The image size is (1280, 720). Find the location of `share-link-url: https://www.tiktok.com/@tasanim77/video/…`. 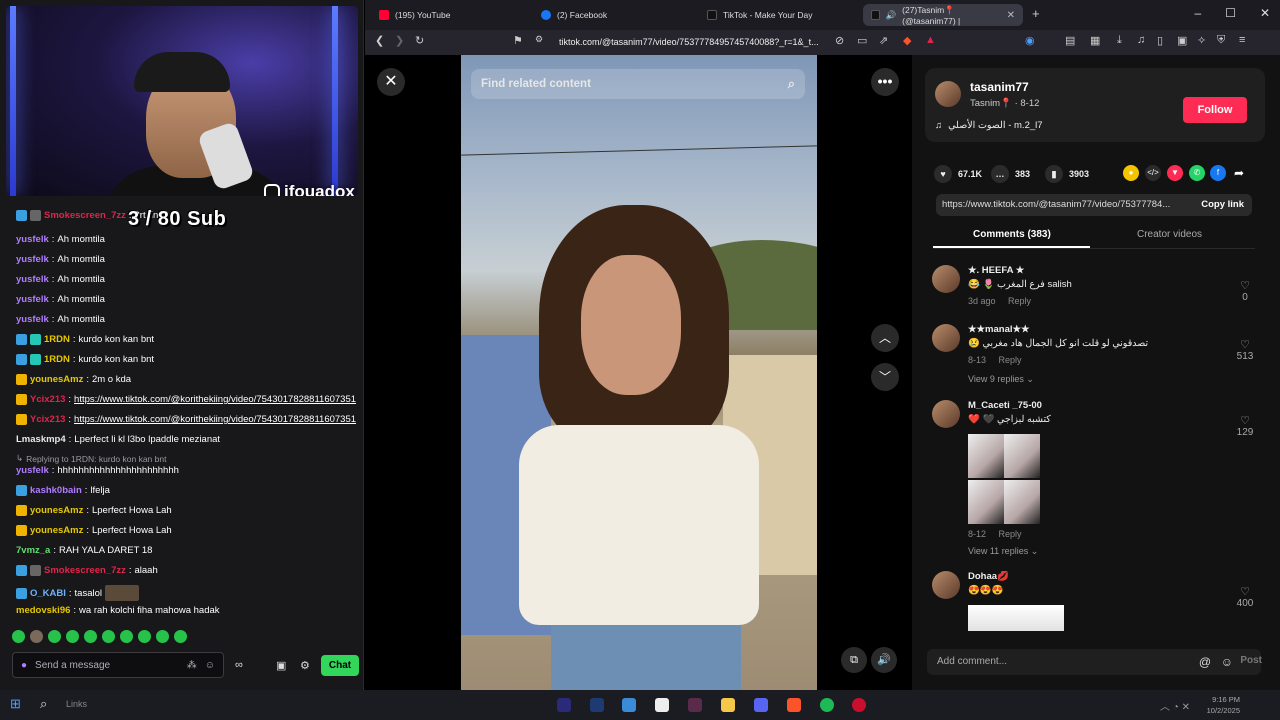

share-link-url: https://www.tiktok.com/@tasanim77/video/… is located at coordinates (1056, 204).